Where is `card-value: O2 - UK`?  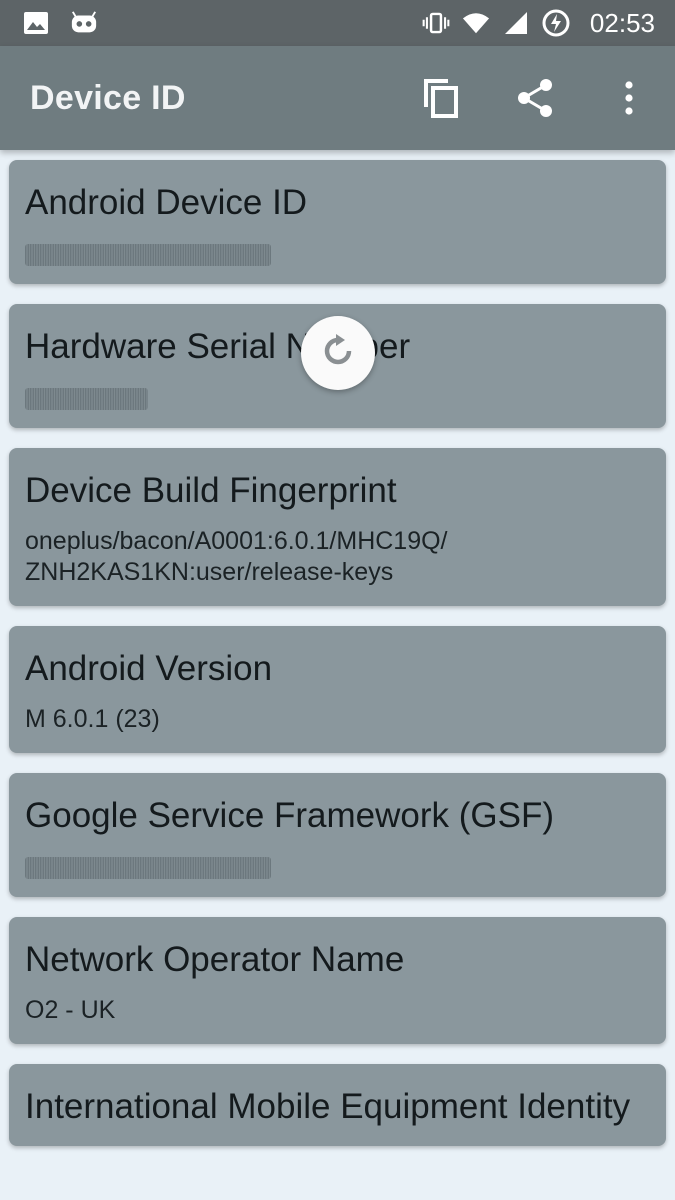 card-value: O2 - UK is located at coordinates (70, 1010).